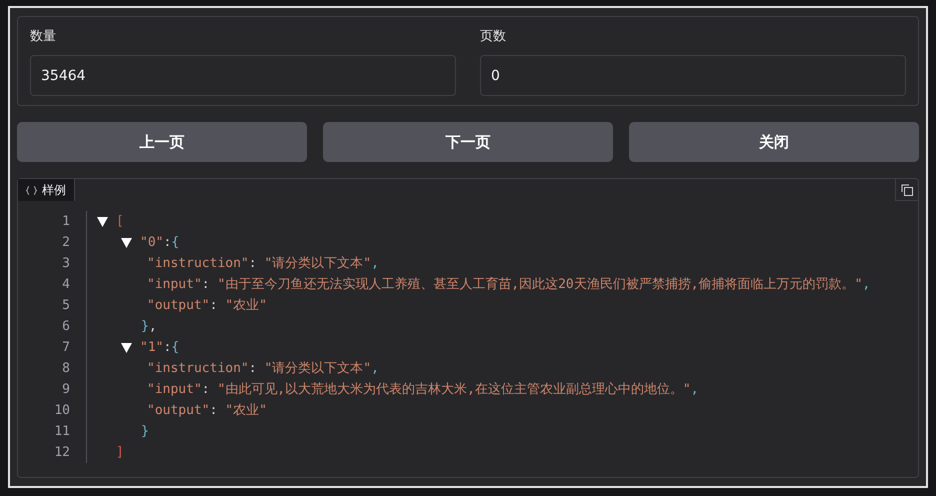  What do you see at coordinates (31, 190) in the screenshot?
I see `braces-icon` at bounding box center [31, 190].